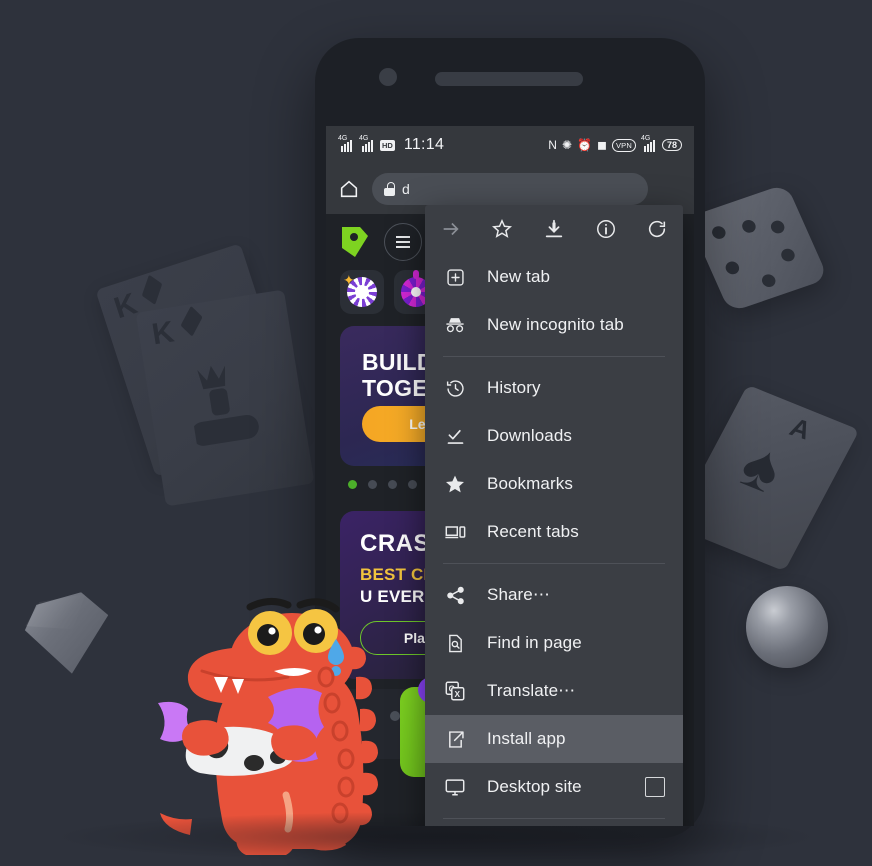 The height and width of the screenshot is (866, 872). I want to click on signal-2-icon: 4G, so click(367, 143).